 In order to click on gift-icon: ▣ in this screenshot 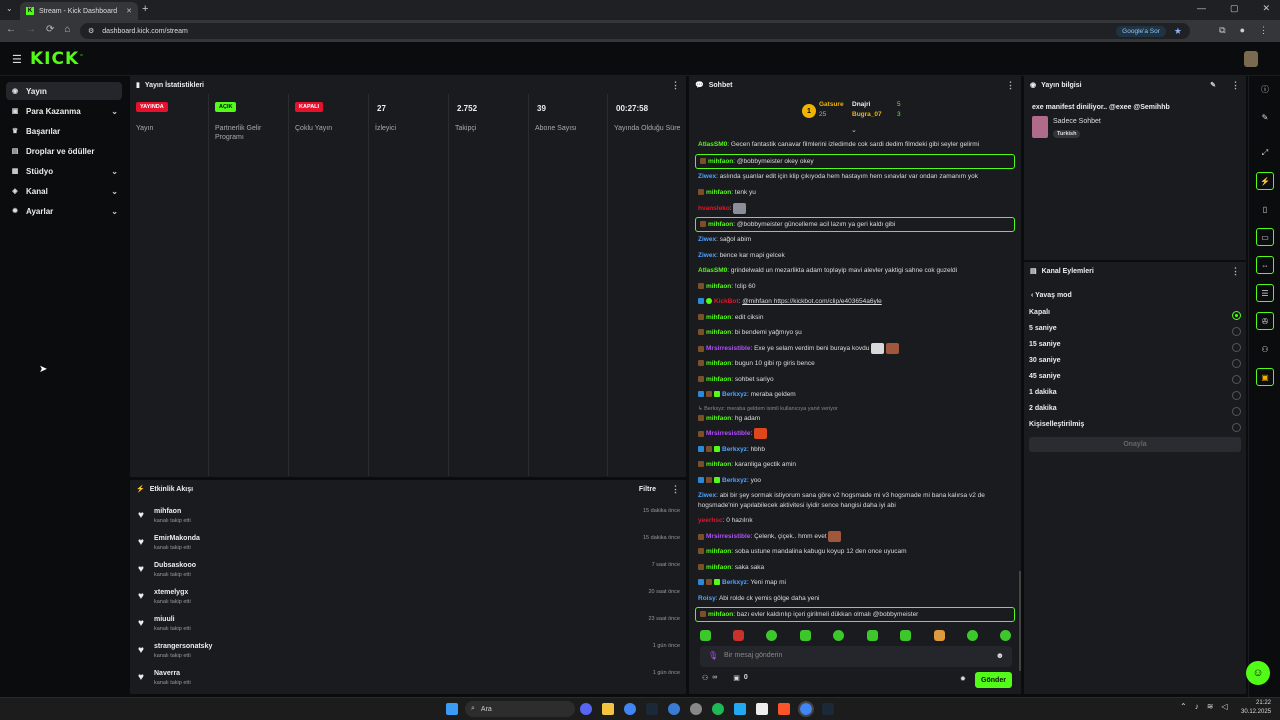, I will do `click(736, 680)`.